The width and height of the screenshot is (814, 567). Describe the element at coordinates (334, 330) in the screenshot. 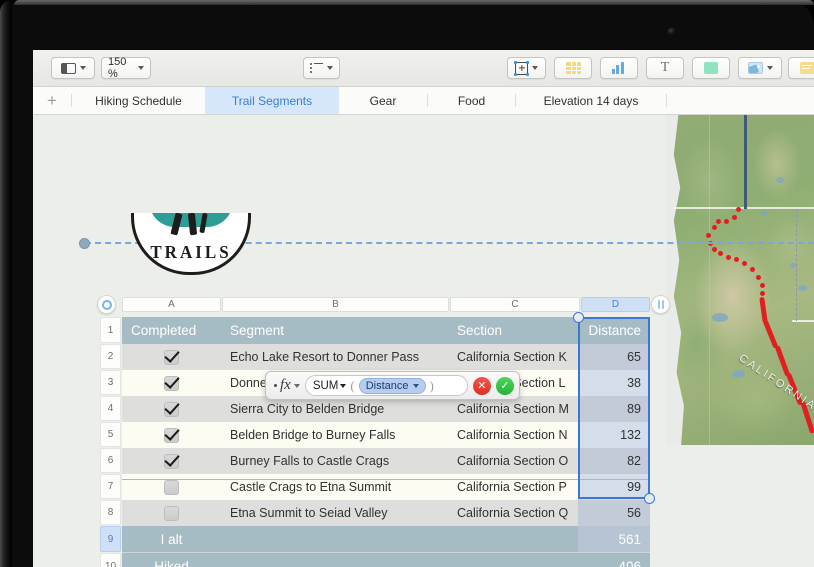

I see `header-cell-segment: Segment` at that location.